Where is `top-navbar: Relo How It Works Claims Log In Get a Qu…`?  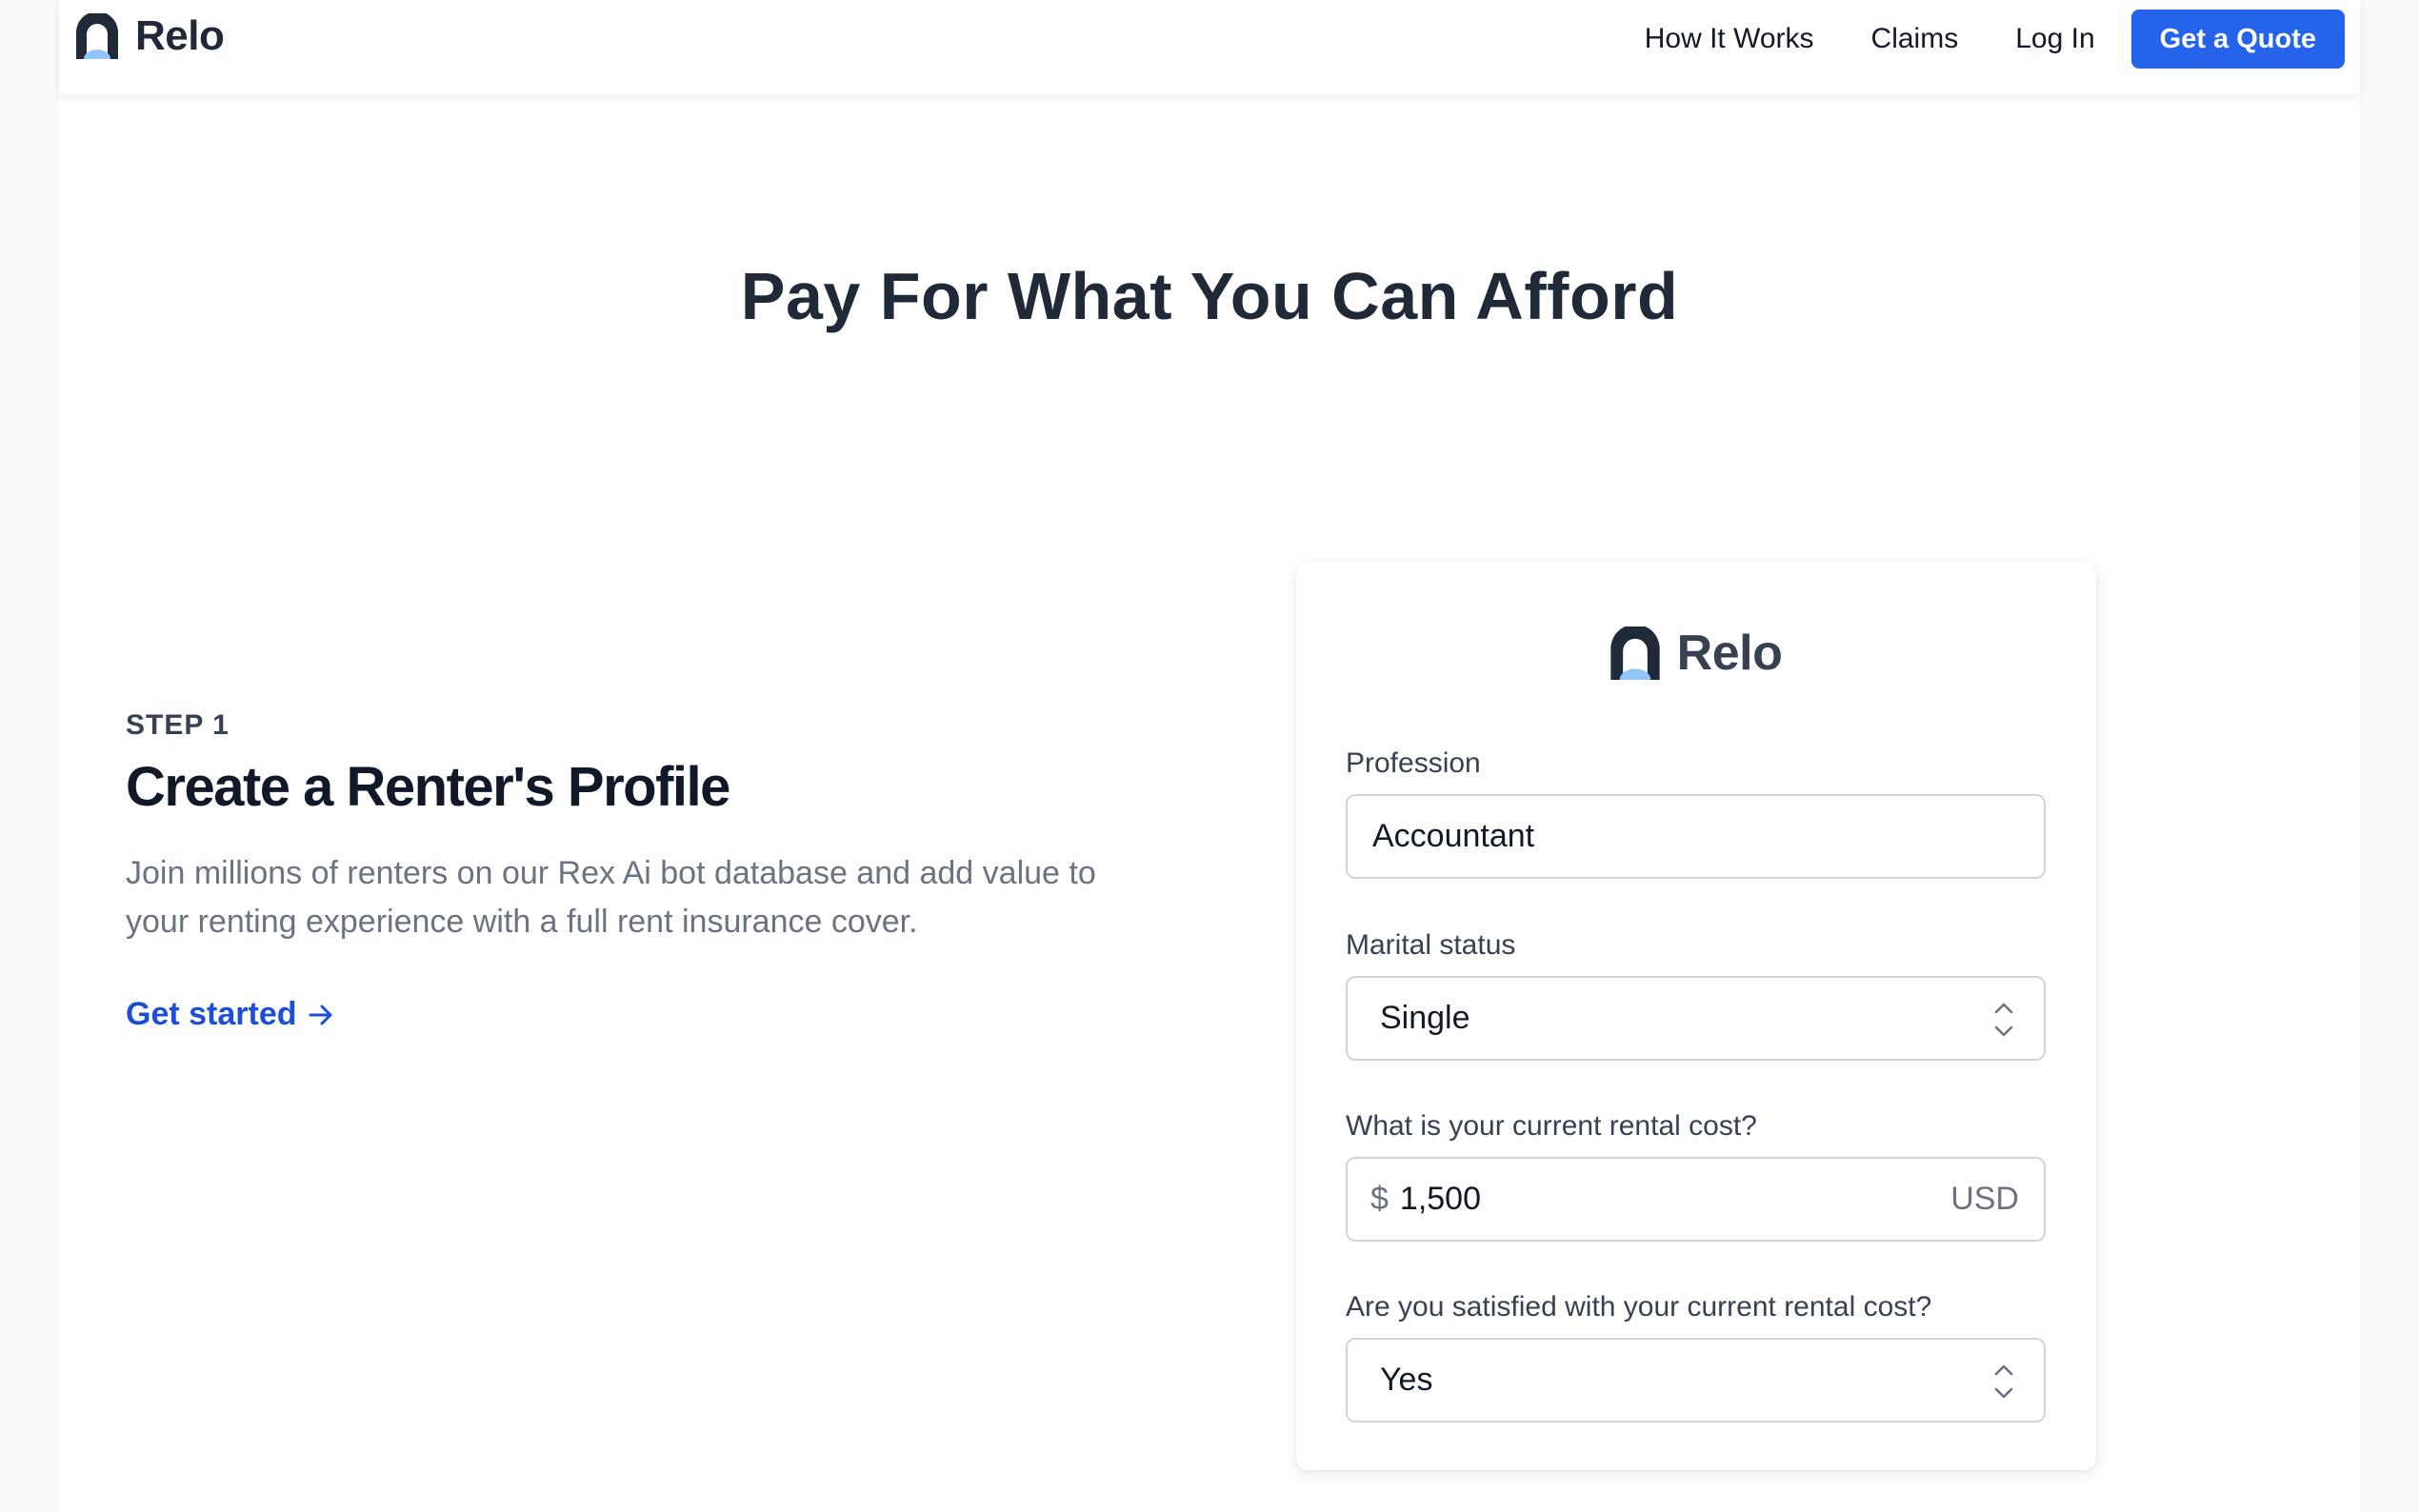 top-navbar: Relo How It Works Claims Log In Get a Qu… is located at coordinates (1209, 47).